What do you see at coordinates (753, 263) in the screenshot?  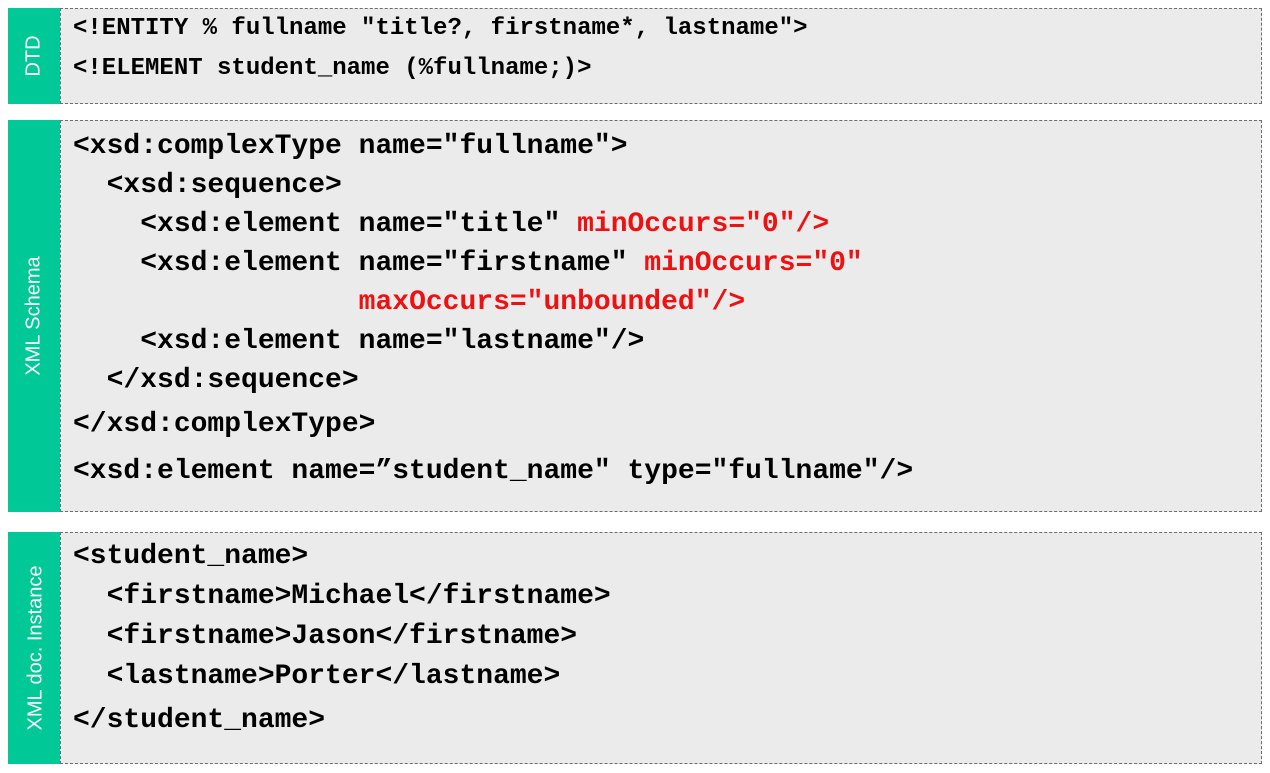 I see `code-highlight: minOccurs="0"` at bounding box center [753, 263].